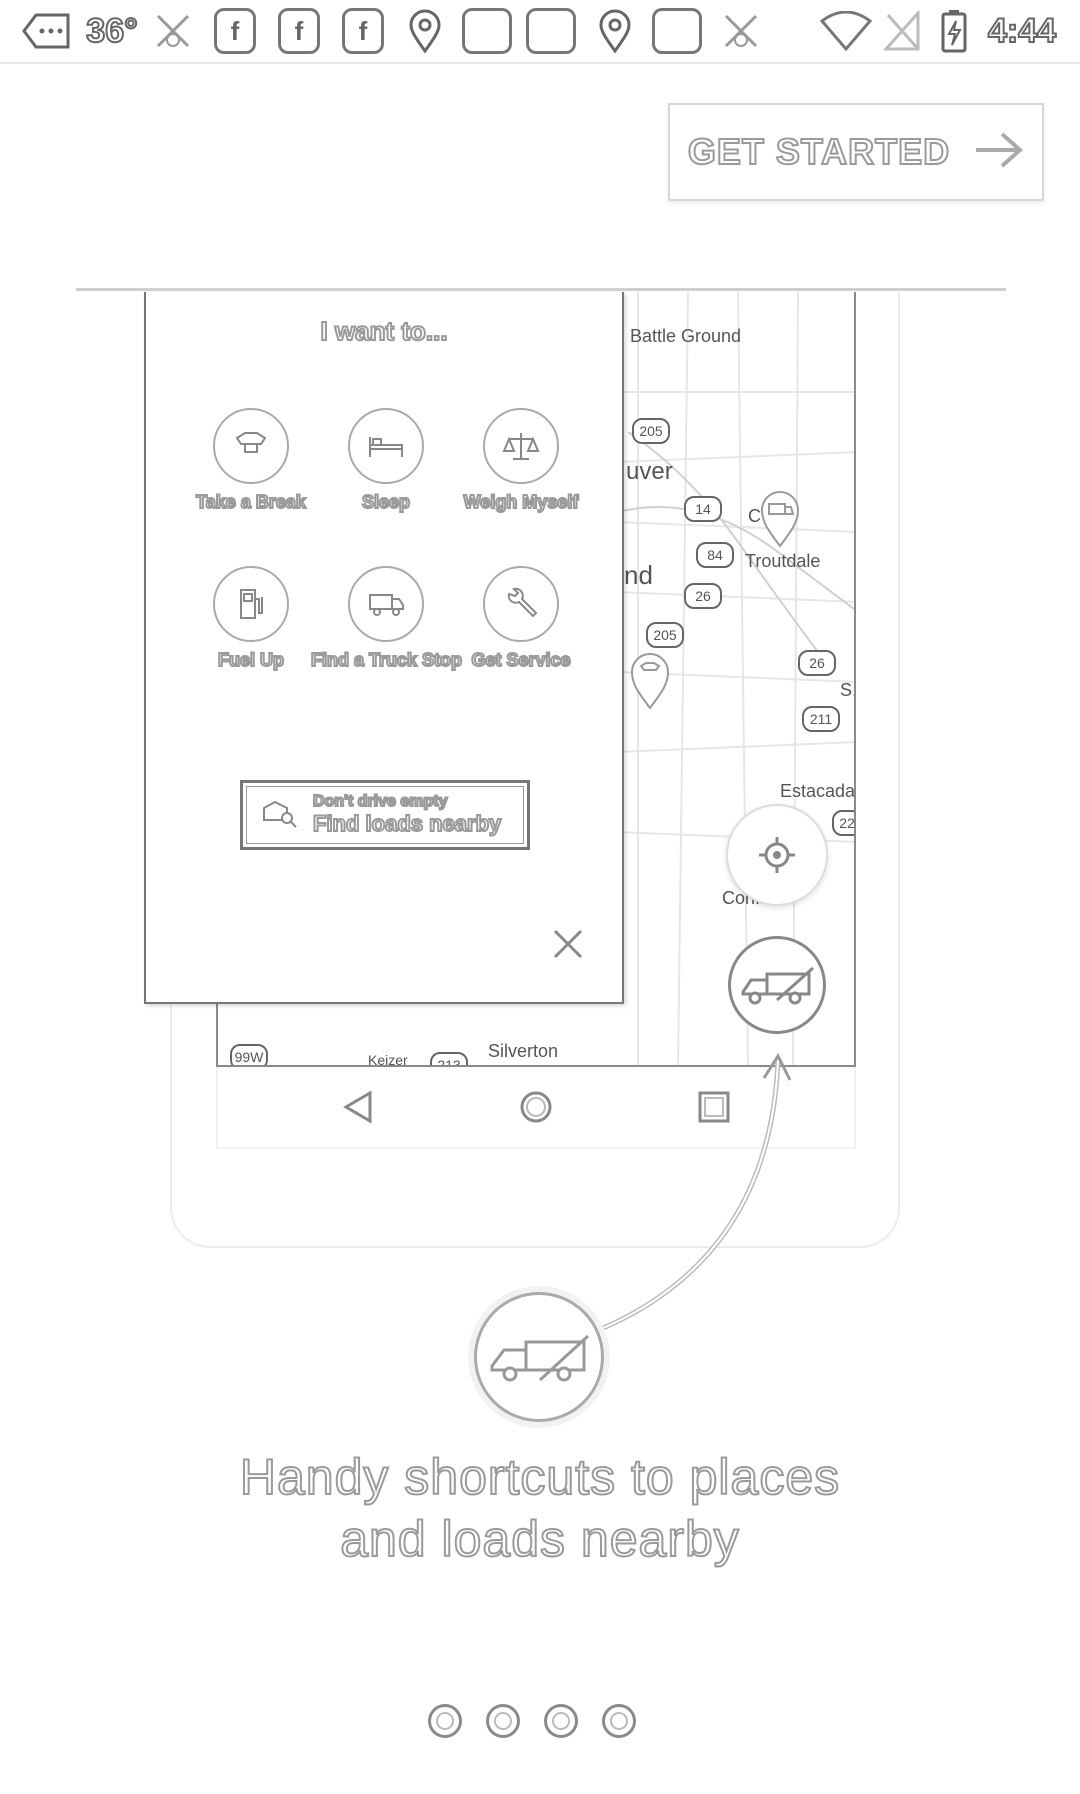  I want to click on fuel-up-button: Fuel Up, so click(251, 618).